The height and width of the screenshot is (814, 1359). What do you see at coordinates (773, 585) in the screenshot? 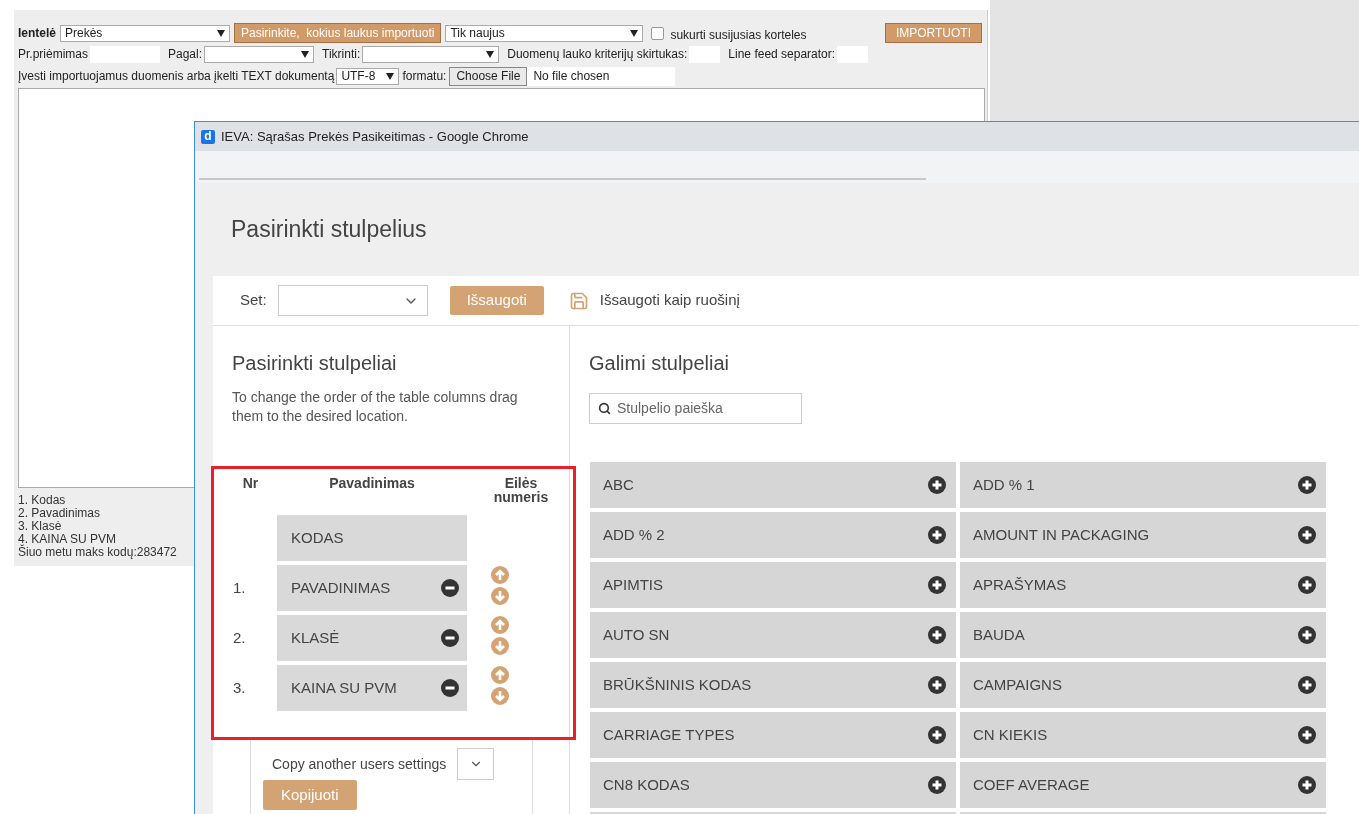
I see `column-tile: APIMTIS` at bounding box center [773, 585].